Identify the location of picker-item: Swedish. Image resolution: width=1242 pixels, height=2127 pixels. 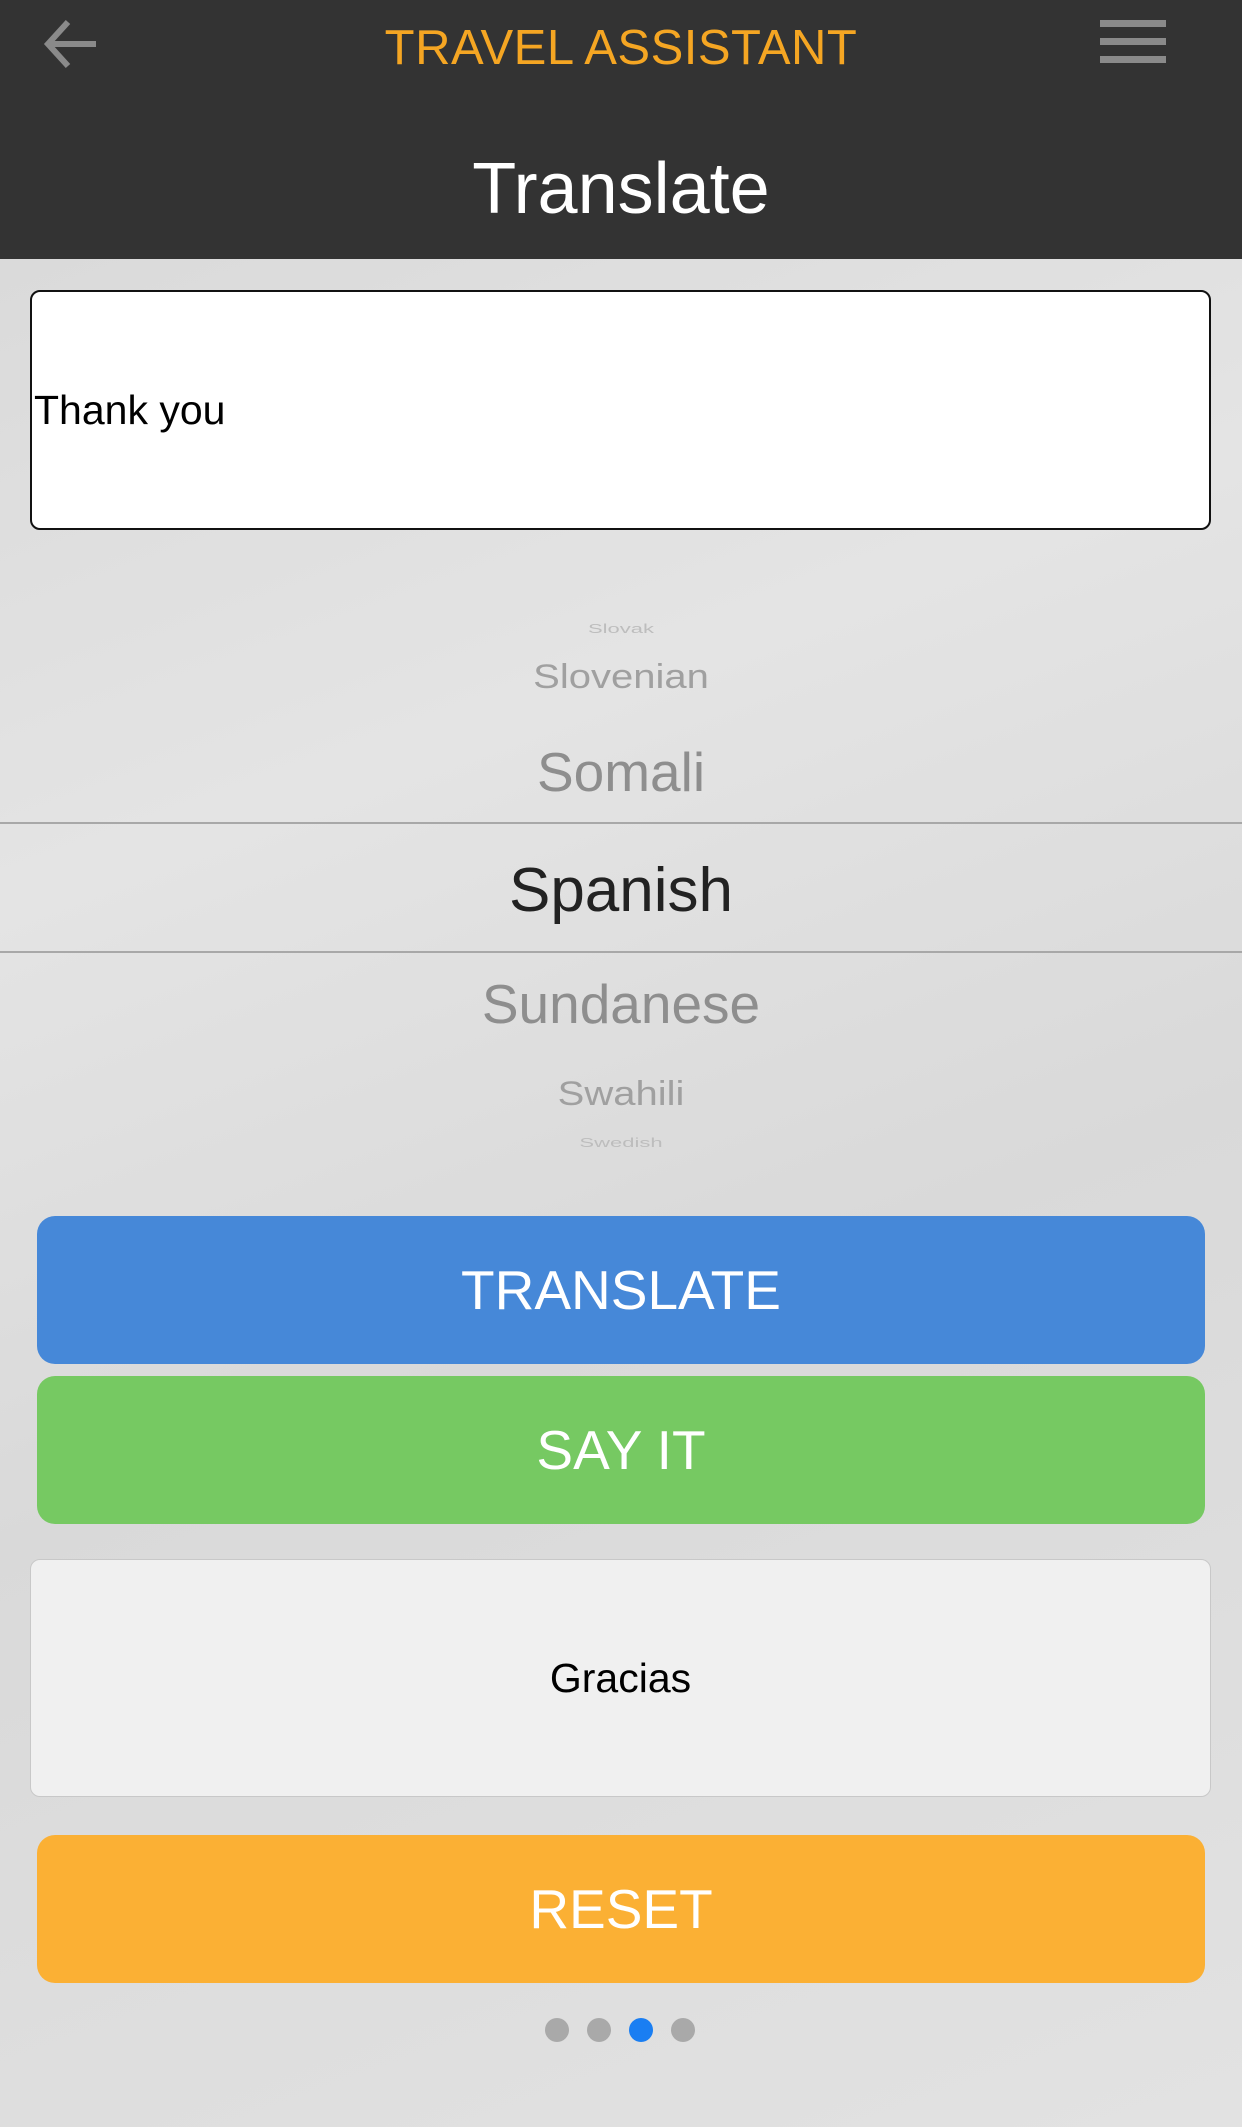
(621, 1143).